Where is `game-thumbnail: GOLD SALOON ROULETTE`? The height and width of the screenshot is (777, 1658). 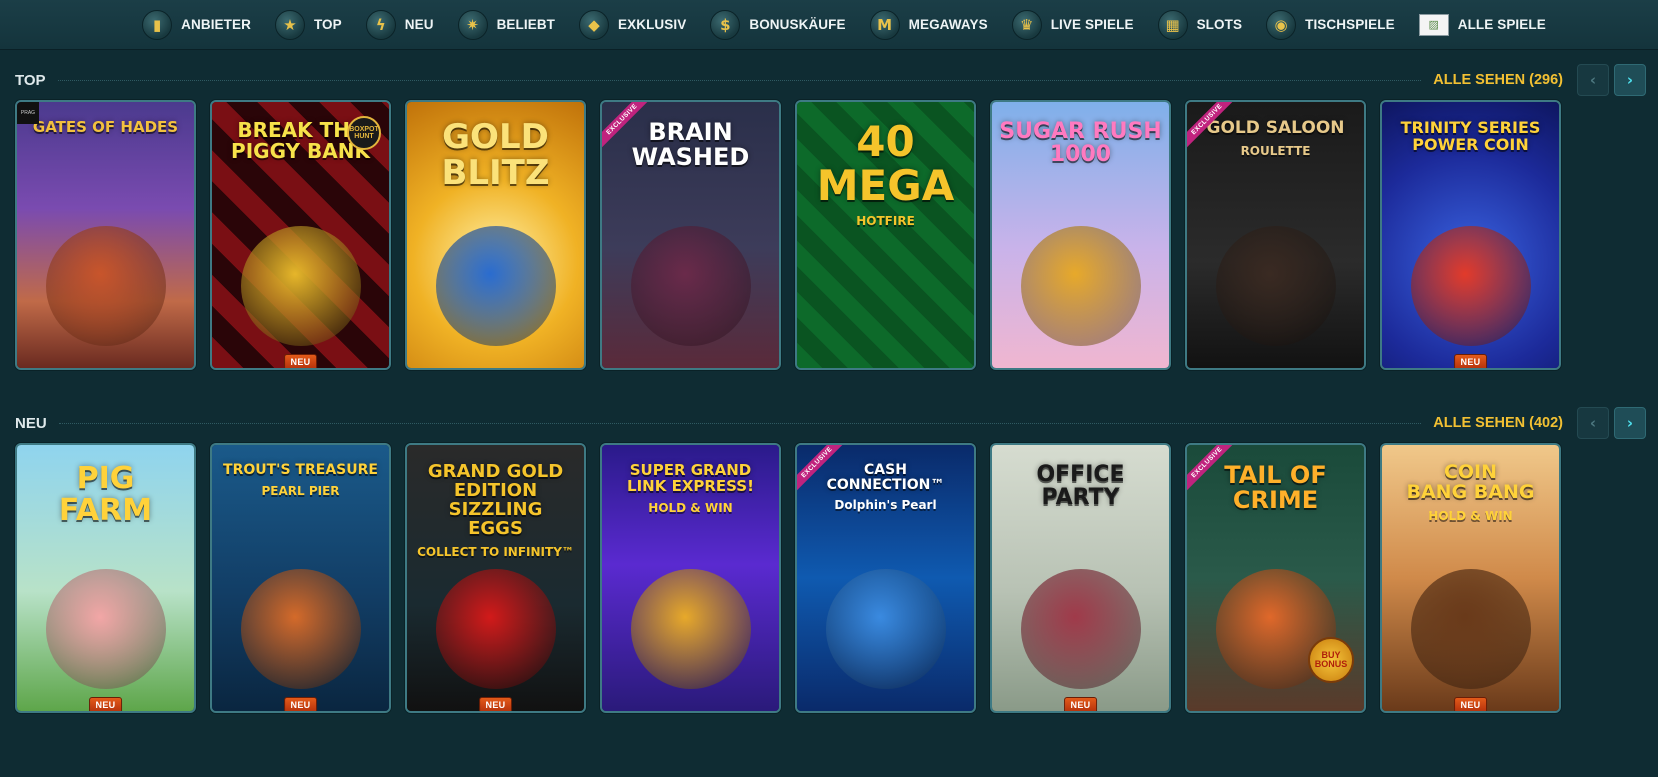
game-thumbnail: GOLD SALOON ROULETTE is located at coordinates (1275, 235).